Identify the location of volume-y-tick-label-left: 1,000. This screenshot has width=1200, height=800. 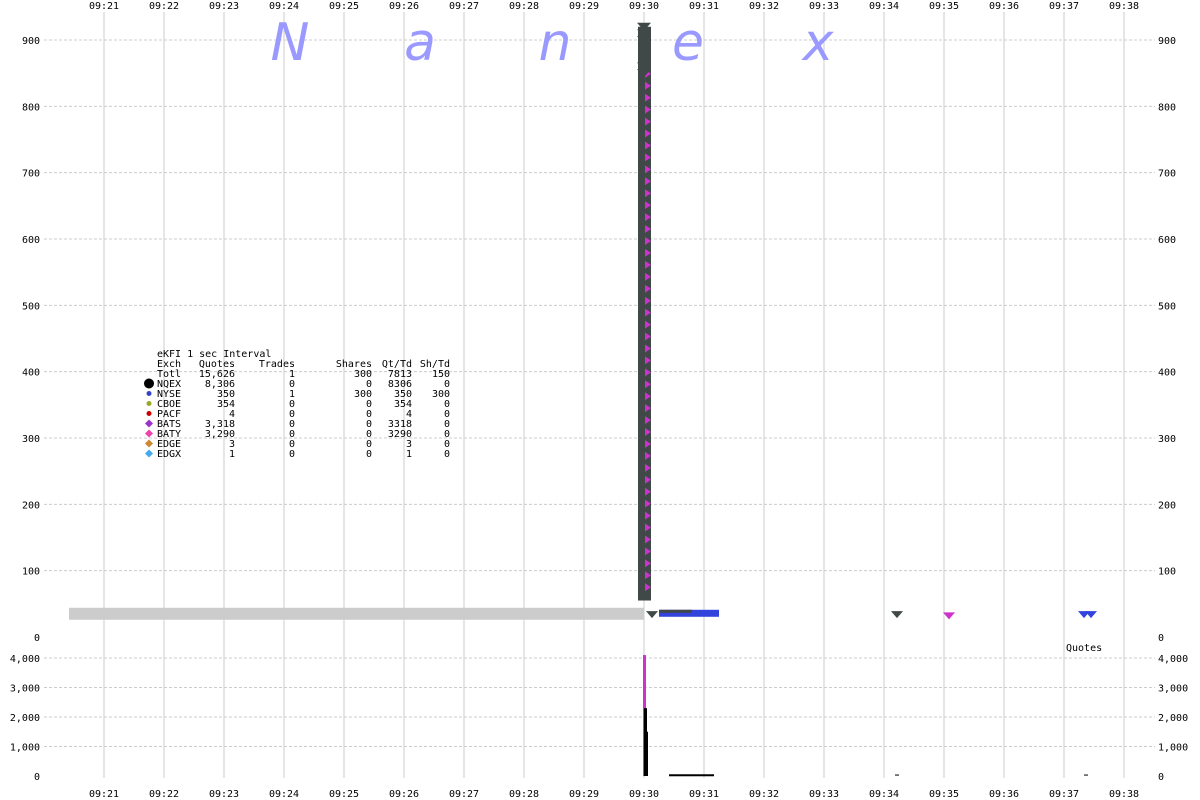
(25, 748).